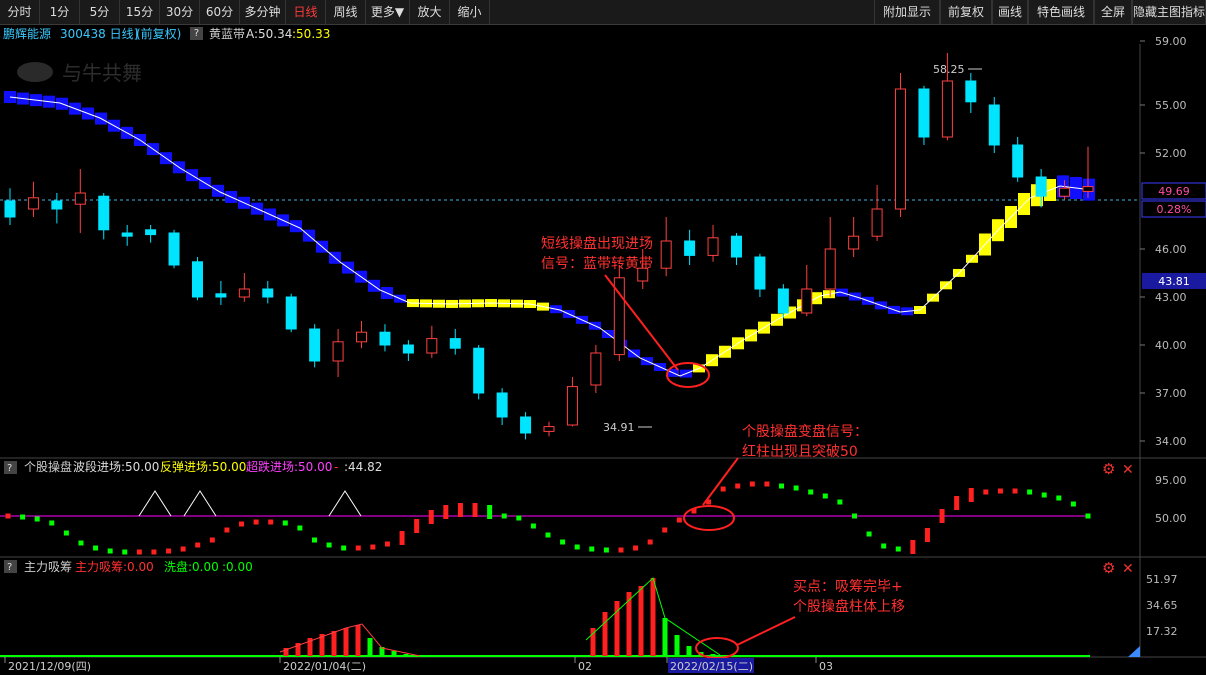 This screenshot has height=675, width=1206. I want to click on panel2-tick-50: 50.00, so click(1171, 518).